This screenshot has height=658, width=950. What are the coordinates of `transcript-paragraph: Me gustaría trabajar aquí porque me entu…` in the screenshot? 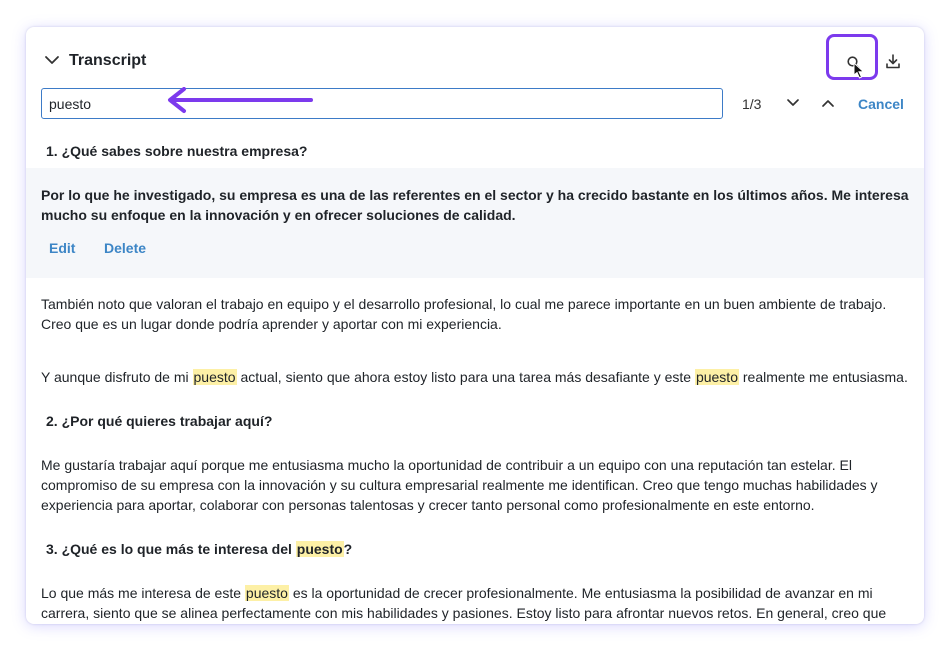 It's located at (459, 485).